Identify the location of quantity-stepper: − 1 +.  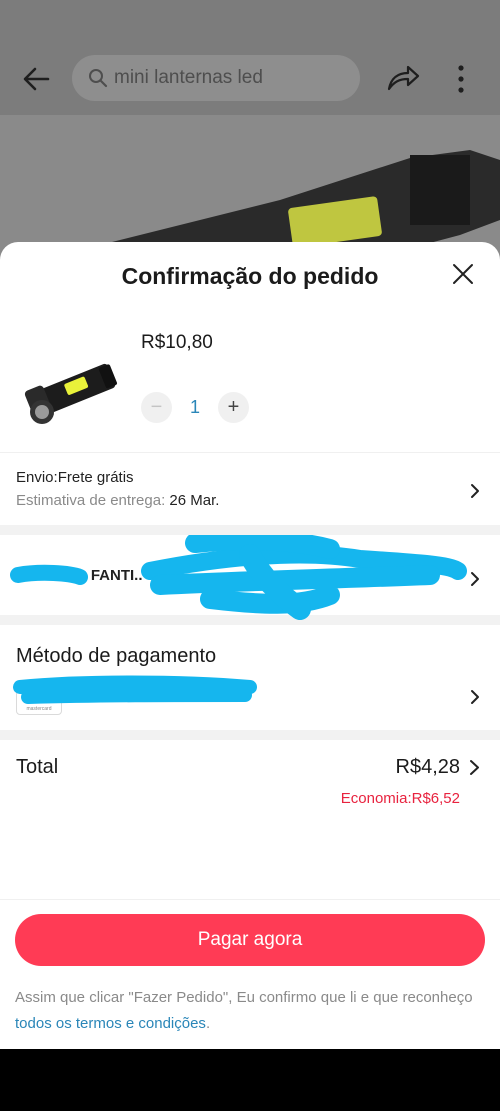
(195, 407).